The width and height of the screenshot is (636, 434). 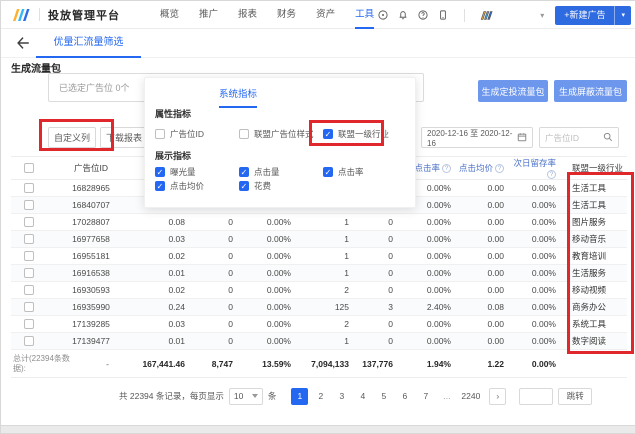 What do you see at coordinates (498, 396) in the screenshot?
I see `next-page-button: ›` at bounding box center [498, 396].